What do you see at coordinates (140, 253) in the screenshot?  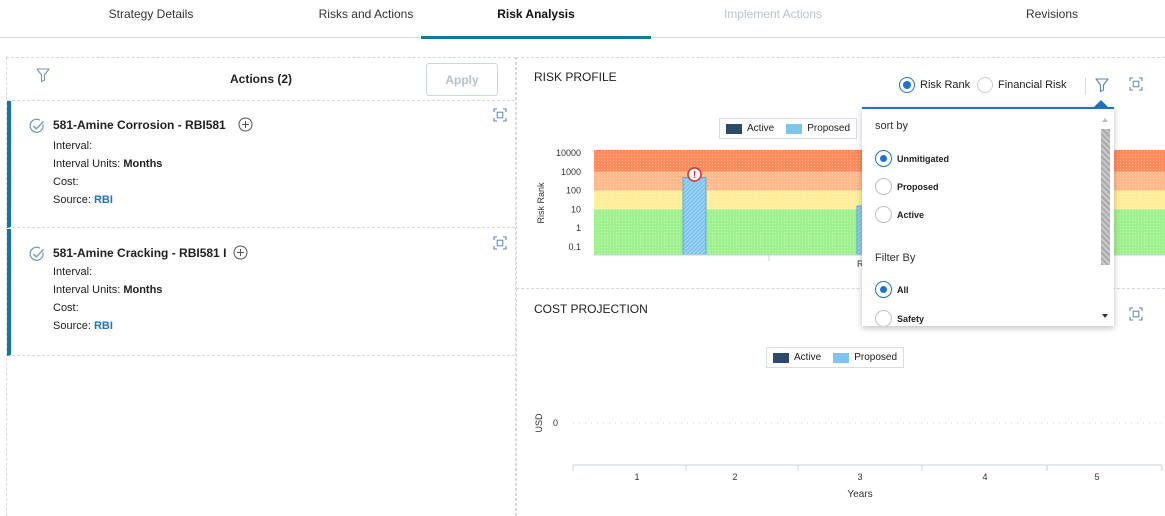 I see `action-title: 581-Amine Cracking - RBI581 I` at bounding box center [140, 253].